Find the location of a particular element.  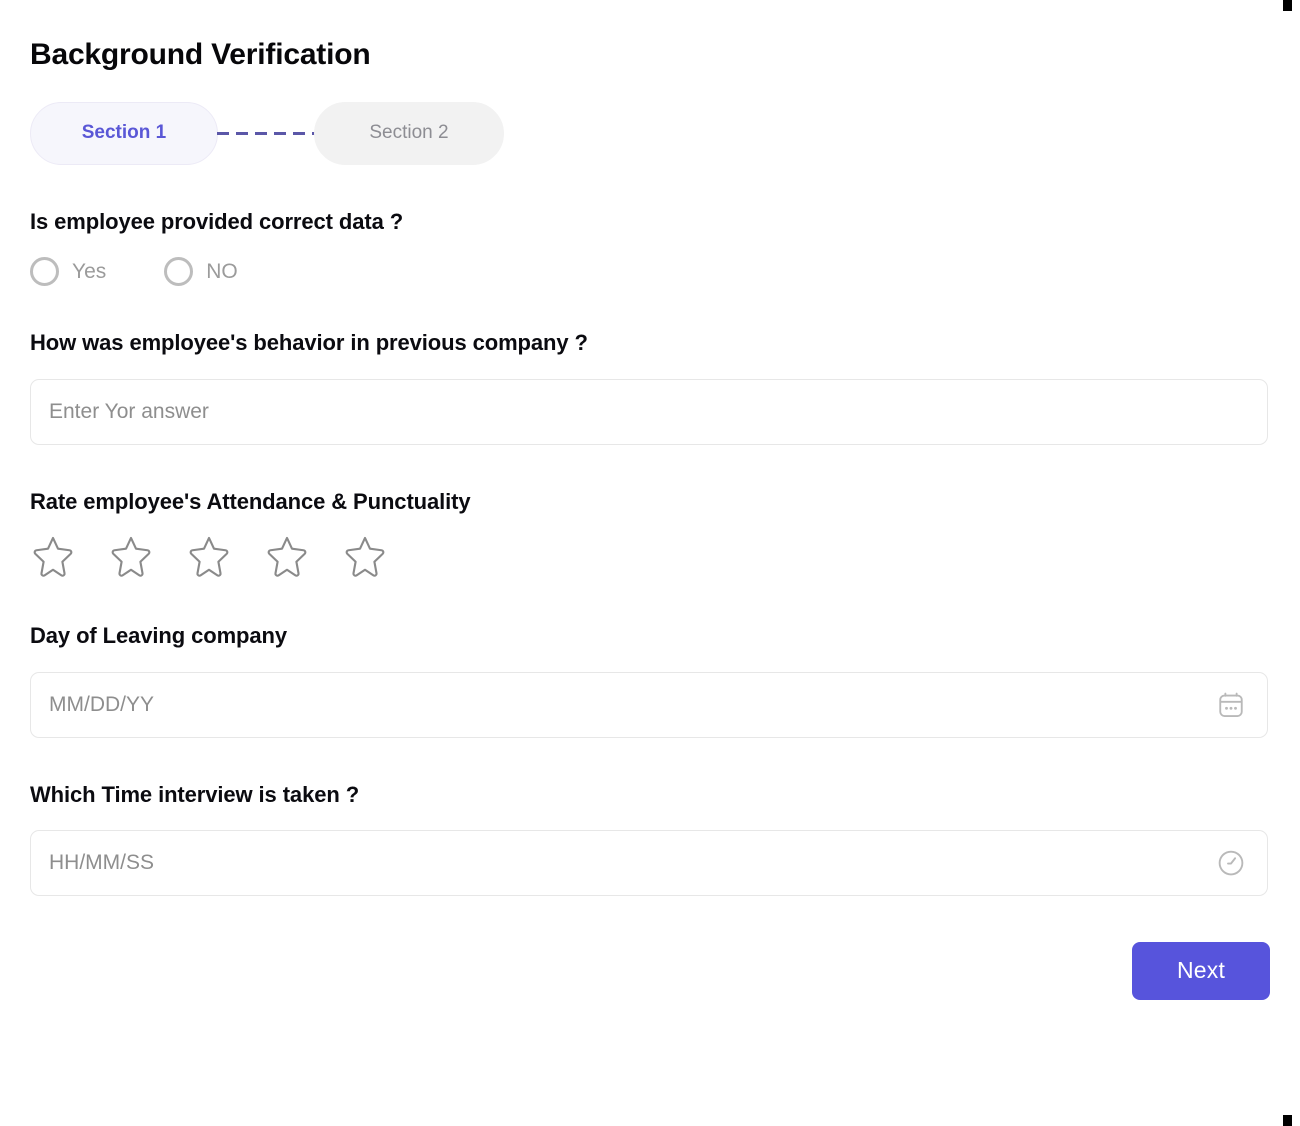

tab-section-1-label: Section 1 is located at coordinates (124, 132).